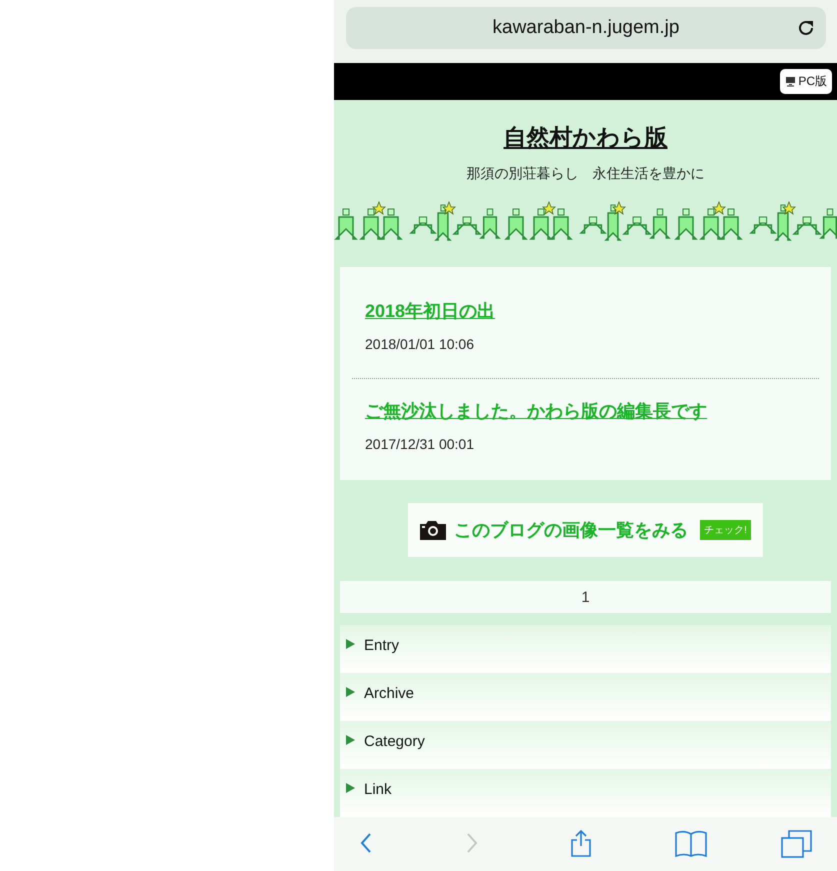 Image resolution: width=837 pixels, height=871 pixels. What do you see at coordinates (571, 530) in the screenshot?
I see `gallery-label: このブログの画像一覧をみる` at bounding box center [571, 530].